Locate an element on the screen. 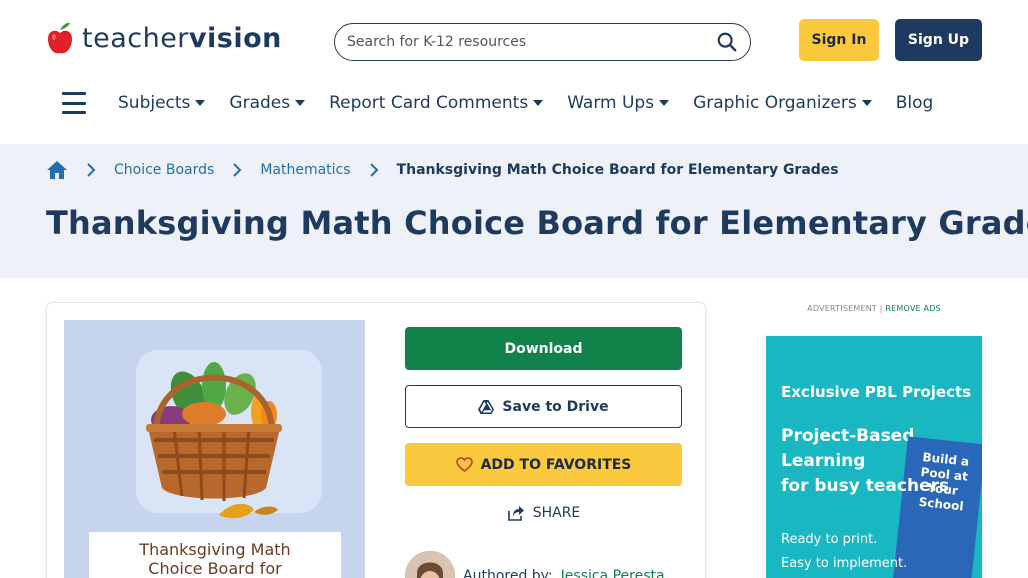 This screenshot has width=1028, height=578. share-label: SHARE is located at coordinates (556, 513).